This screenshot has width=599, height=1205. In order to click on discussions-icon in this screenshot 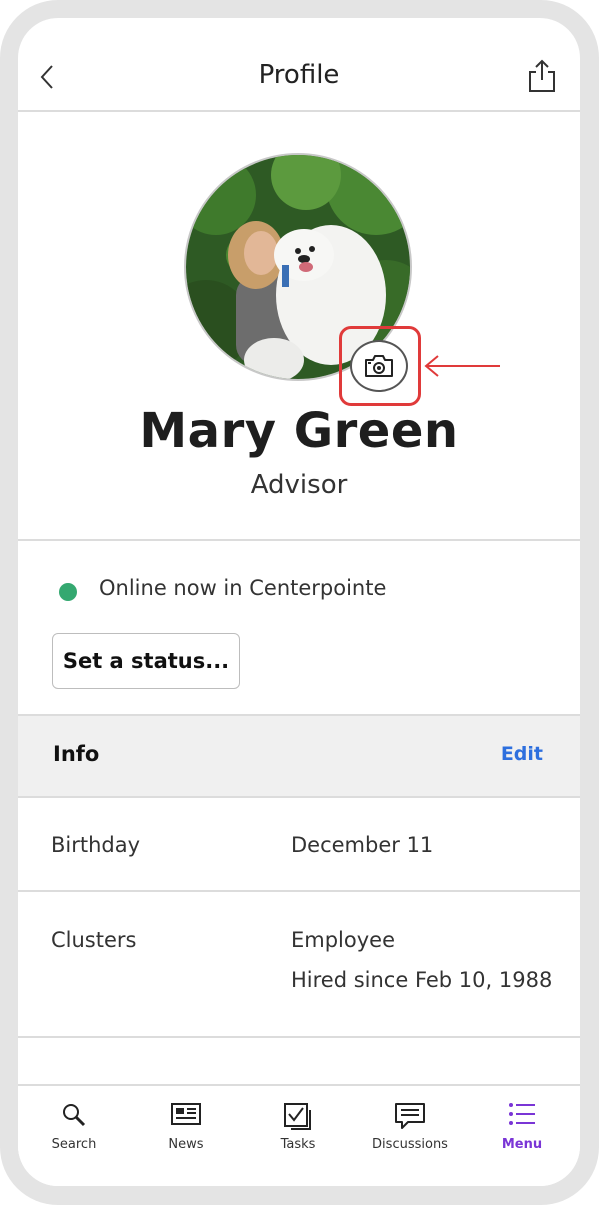, I will do `click(410, 1116)`.